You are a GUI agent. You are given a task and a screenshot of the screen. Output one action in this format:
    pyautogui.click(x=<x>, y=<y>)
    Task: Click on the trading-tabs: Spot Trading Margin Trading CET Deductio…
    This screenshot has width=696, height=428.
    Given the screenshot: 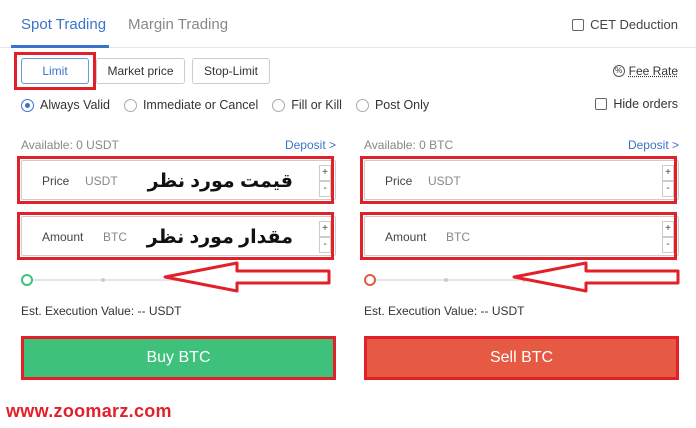 What is the action you would take?
    pyautogui.click(x=348, y=24)
    